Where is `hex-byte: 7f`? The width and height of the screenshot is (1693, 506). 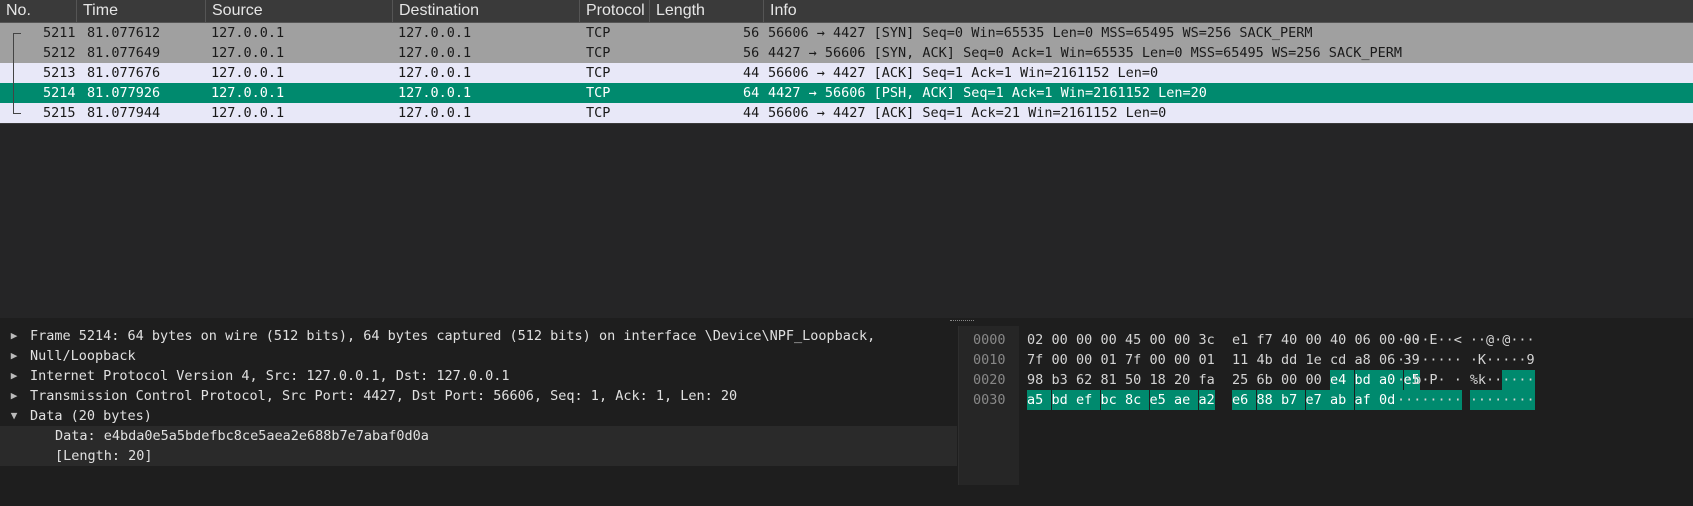
hex-byte: 7f is located at coordinates (1039, 360).